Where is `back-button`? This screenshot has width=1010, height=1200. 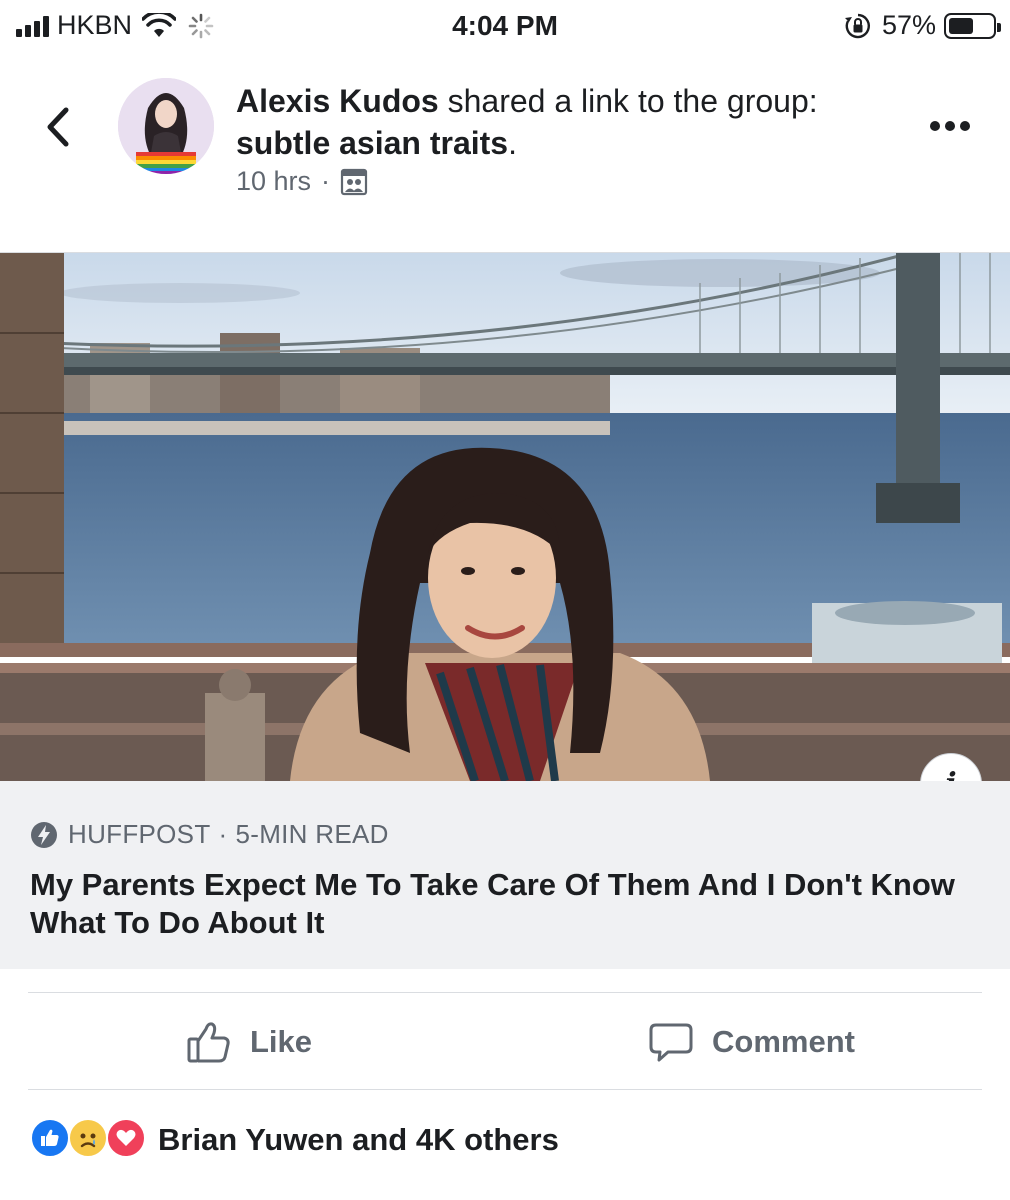
back-button is located at coordinates (58, 127).